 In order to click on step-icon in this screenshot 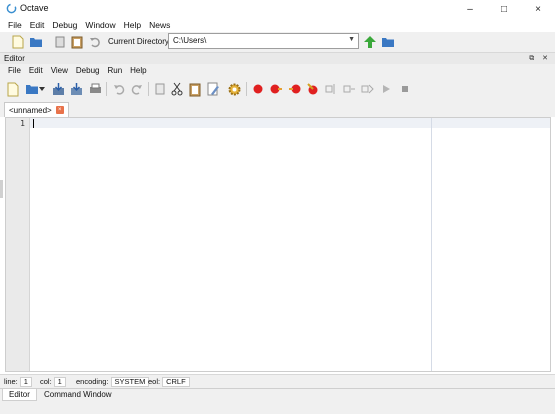, I will do `click(331, 89)`.